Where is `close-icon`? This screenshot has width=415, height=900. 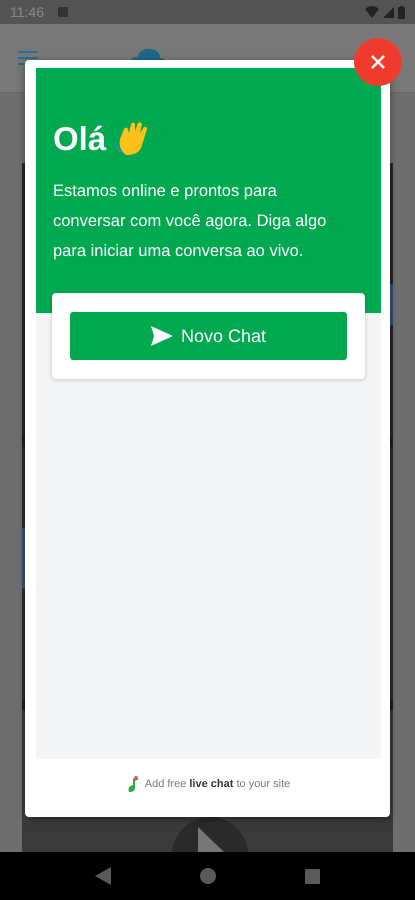 close-icon is located at coordinates (378, 62).